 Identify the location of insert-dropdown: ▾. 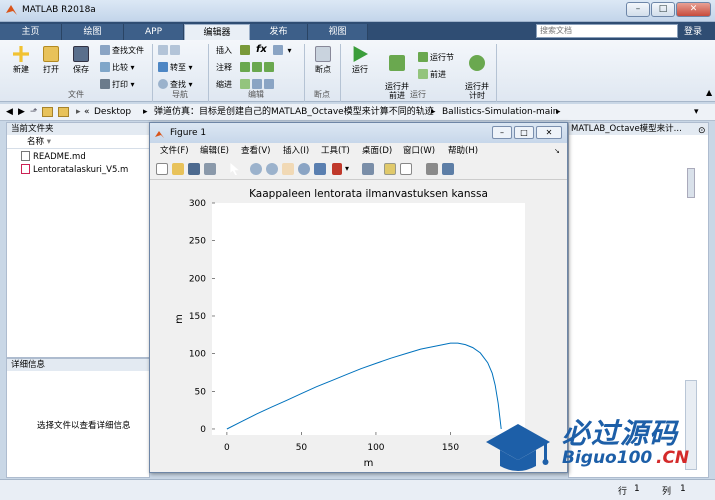
(282, 50).